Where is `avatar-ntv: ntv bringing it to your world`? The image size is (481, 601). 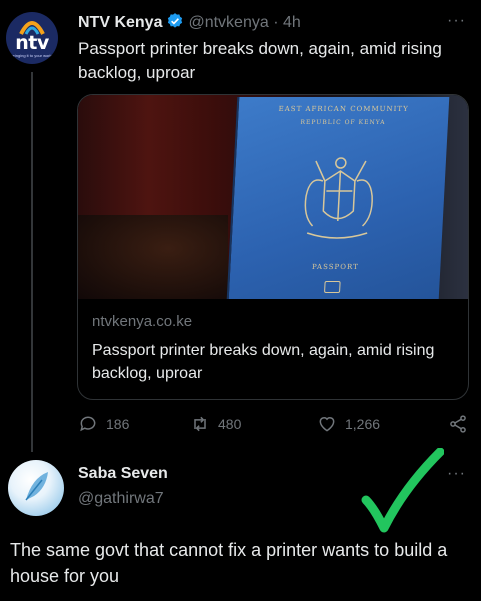 avatar-ntv: ntv bringing it to your world is located at coordinates (32, 38).